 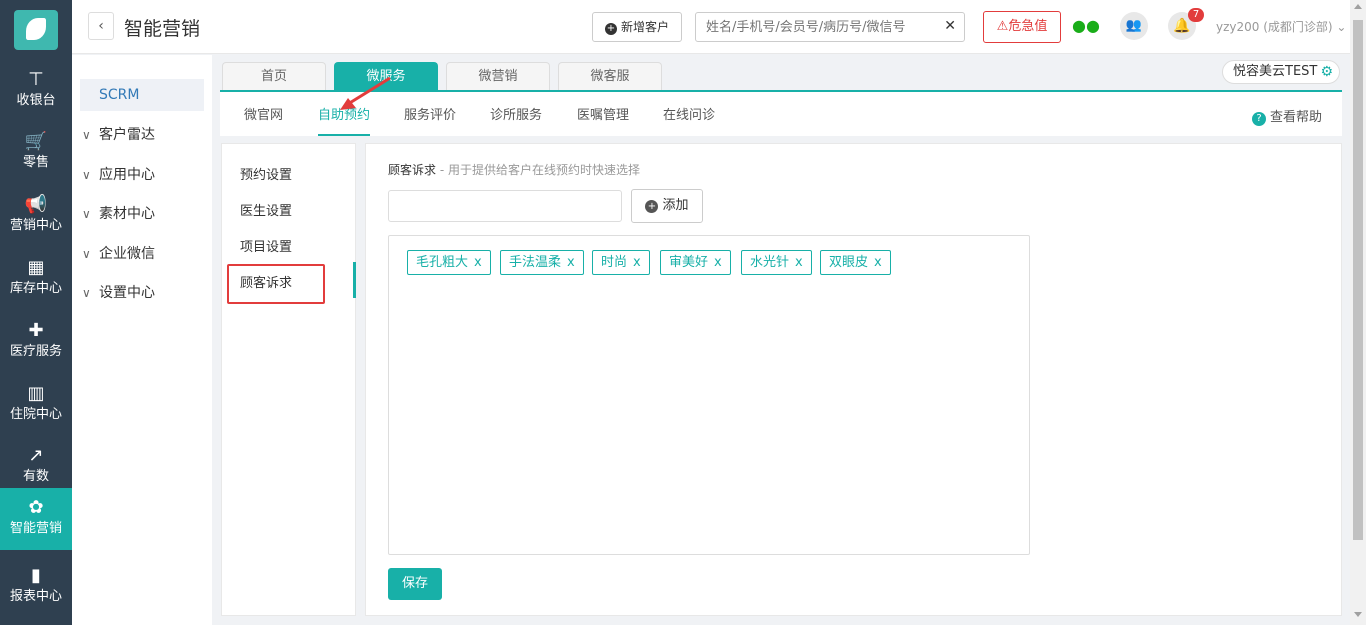 I want to click on menu-item-doctor-settings: 医生设置, so click(x=266, y=209).